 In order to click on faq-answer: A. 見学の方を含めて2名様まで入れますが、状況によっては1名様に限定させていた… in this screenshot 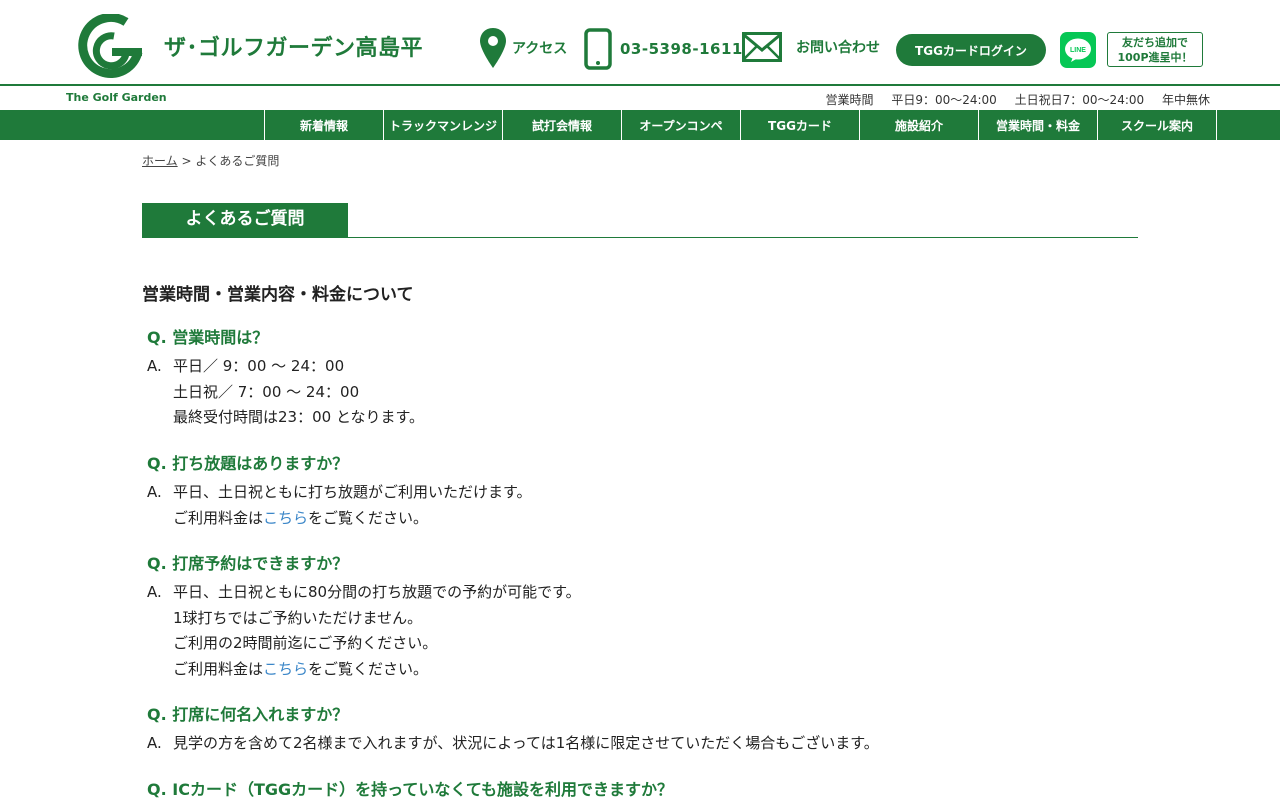, I will do `click(647, 744)`.